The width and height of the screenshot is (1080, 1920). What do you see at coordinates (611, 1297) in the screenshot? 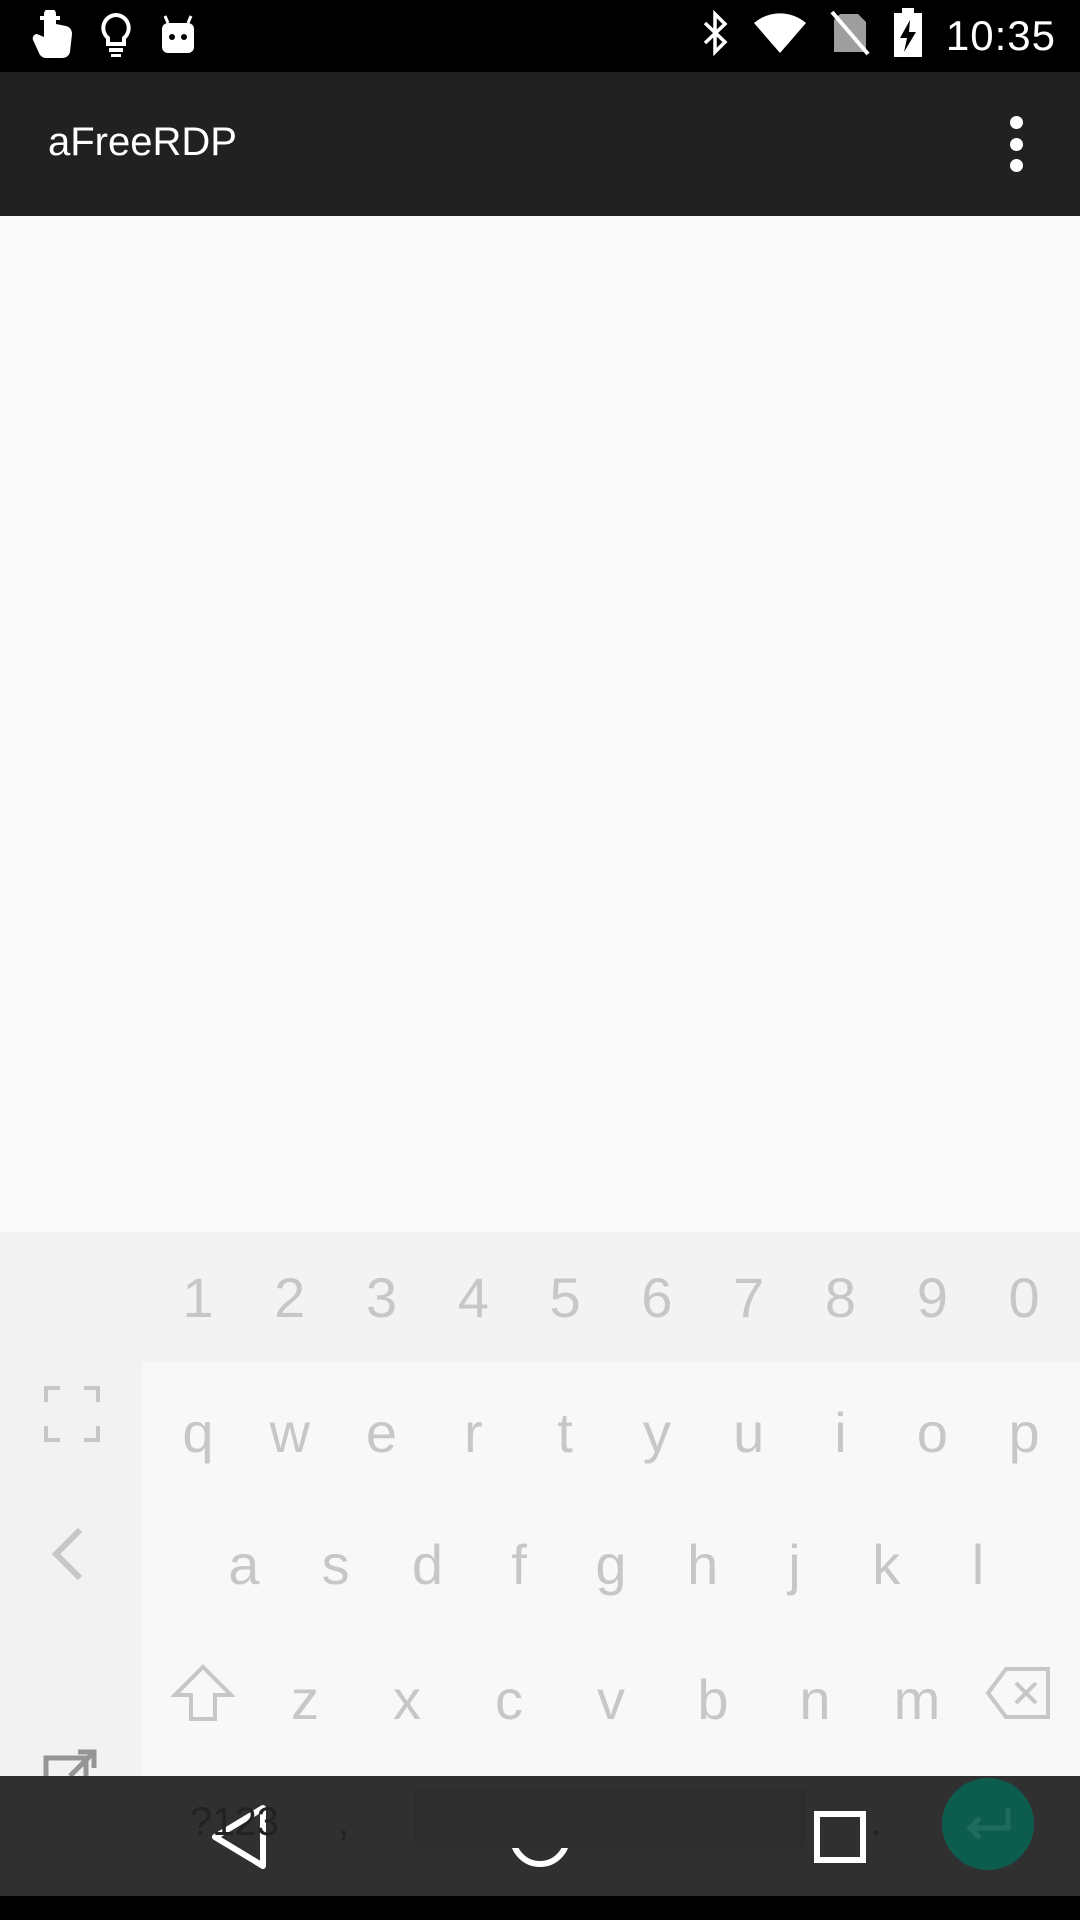
I see `keyboard-number-row: 1 2 3 4 5 6 7 8 9 0` at bounding box center [611, 1297].